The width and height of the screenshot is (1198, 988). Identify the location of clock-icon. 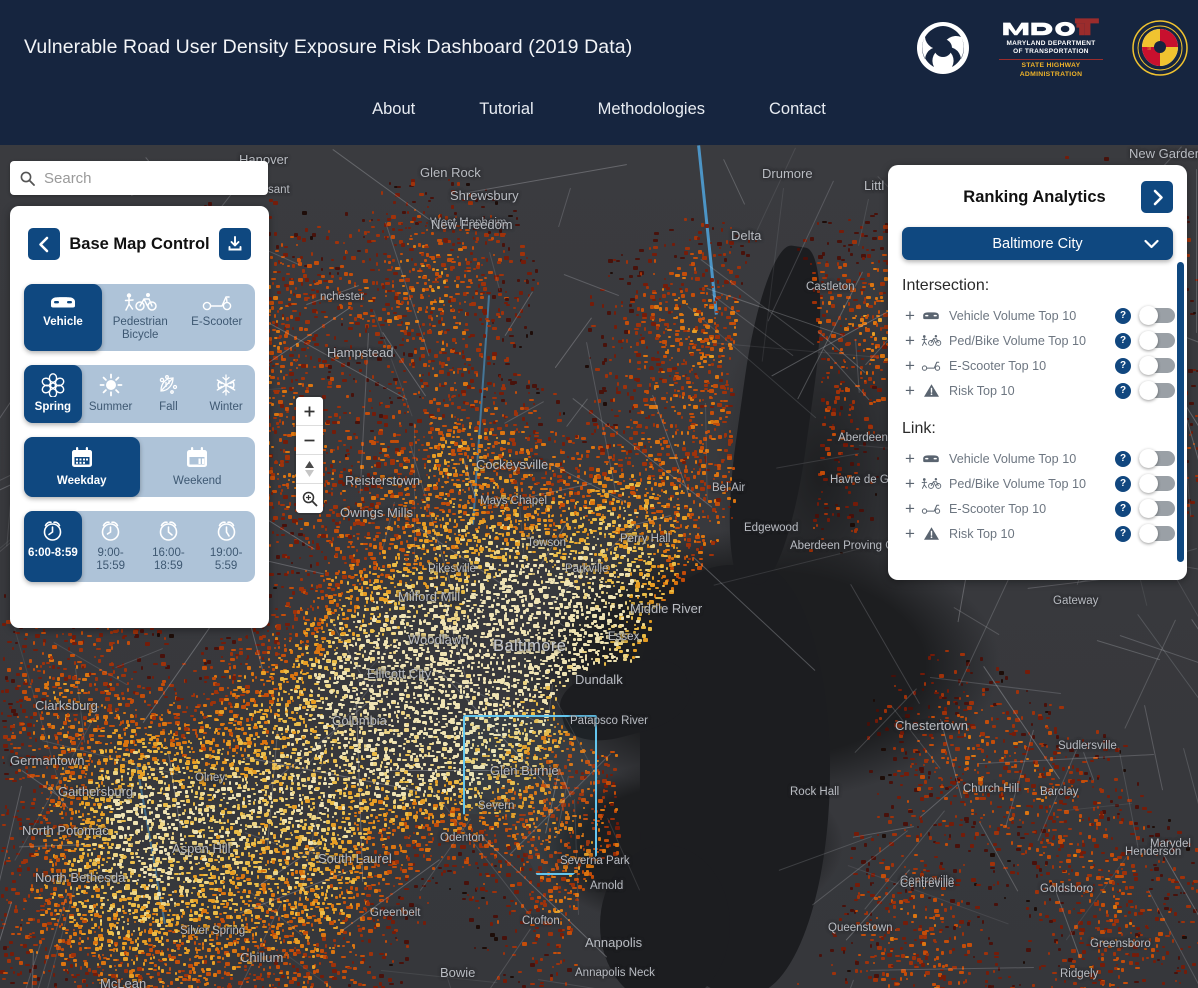
(110, 531).